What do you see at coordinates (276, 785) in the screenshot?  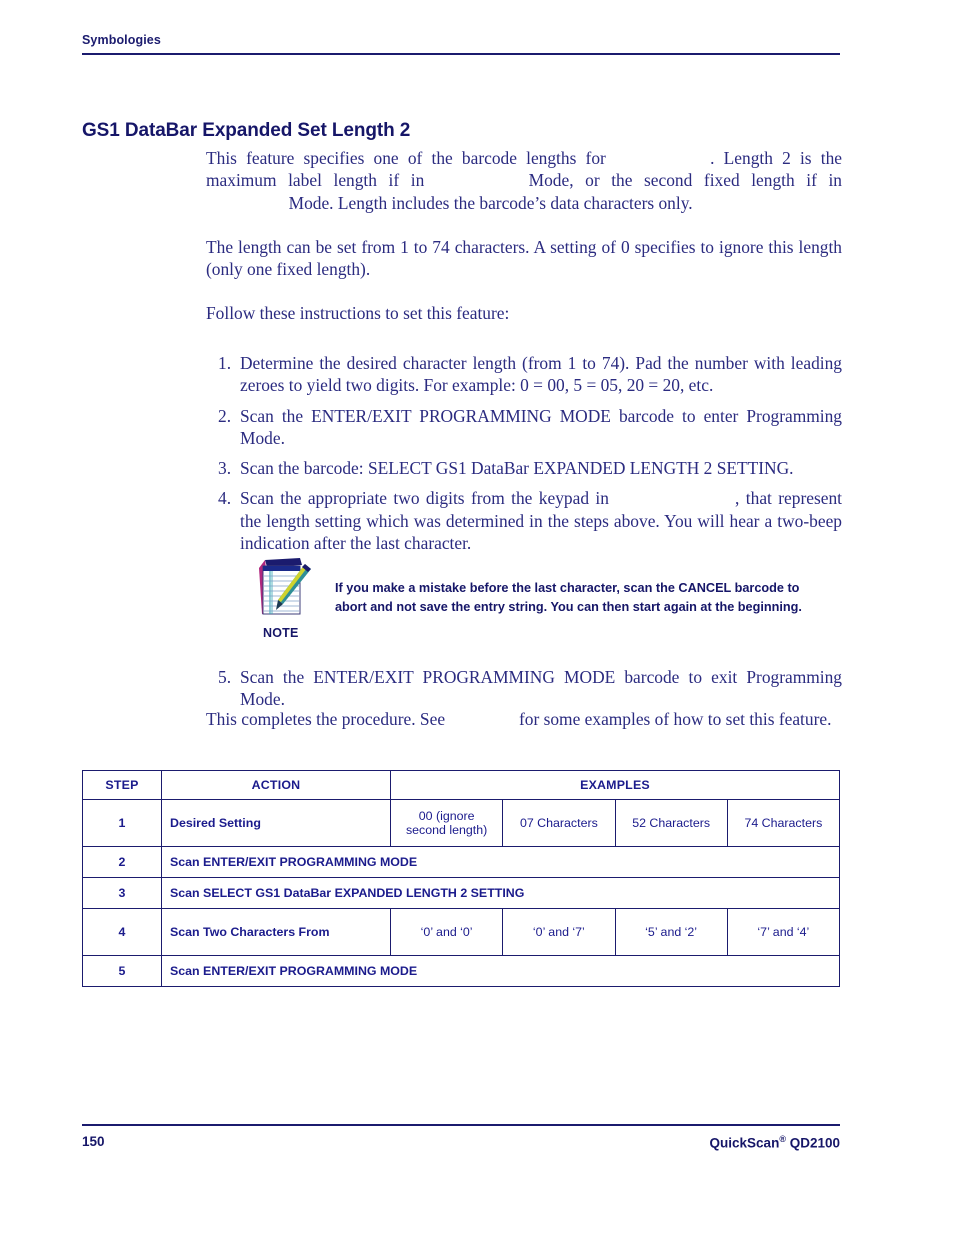 I see `column-header-action: ACTION` at bounding box center [276, 785].